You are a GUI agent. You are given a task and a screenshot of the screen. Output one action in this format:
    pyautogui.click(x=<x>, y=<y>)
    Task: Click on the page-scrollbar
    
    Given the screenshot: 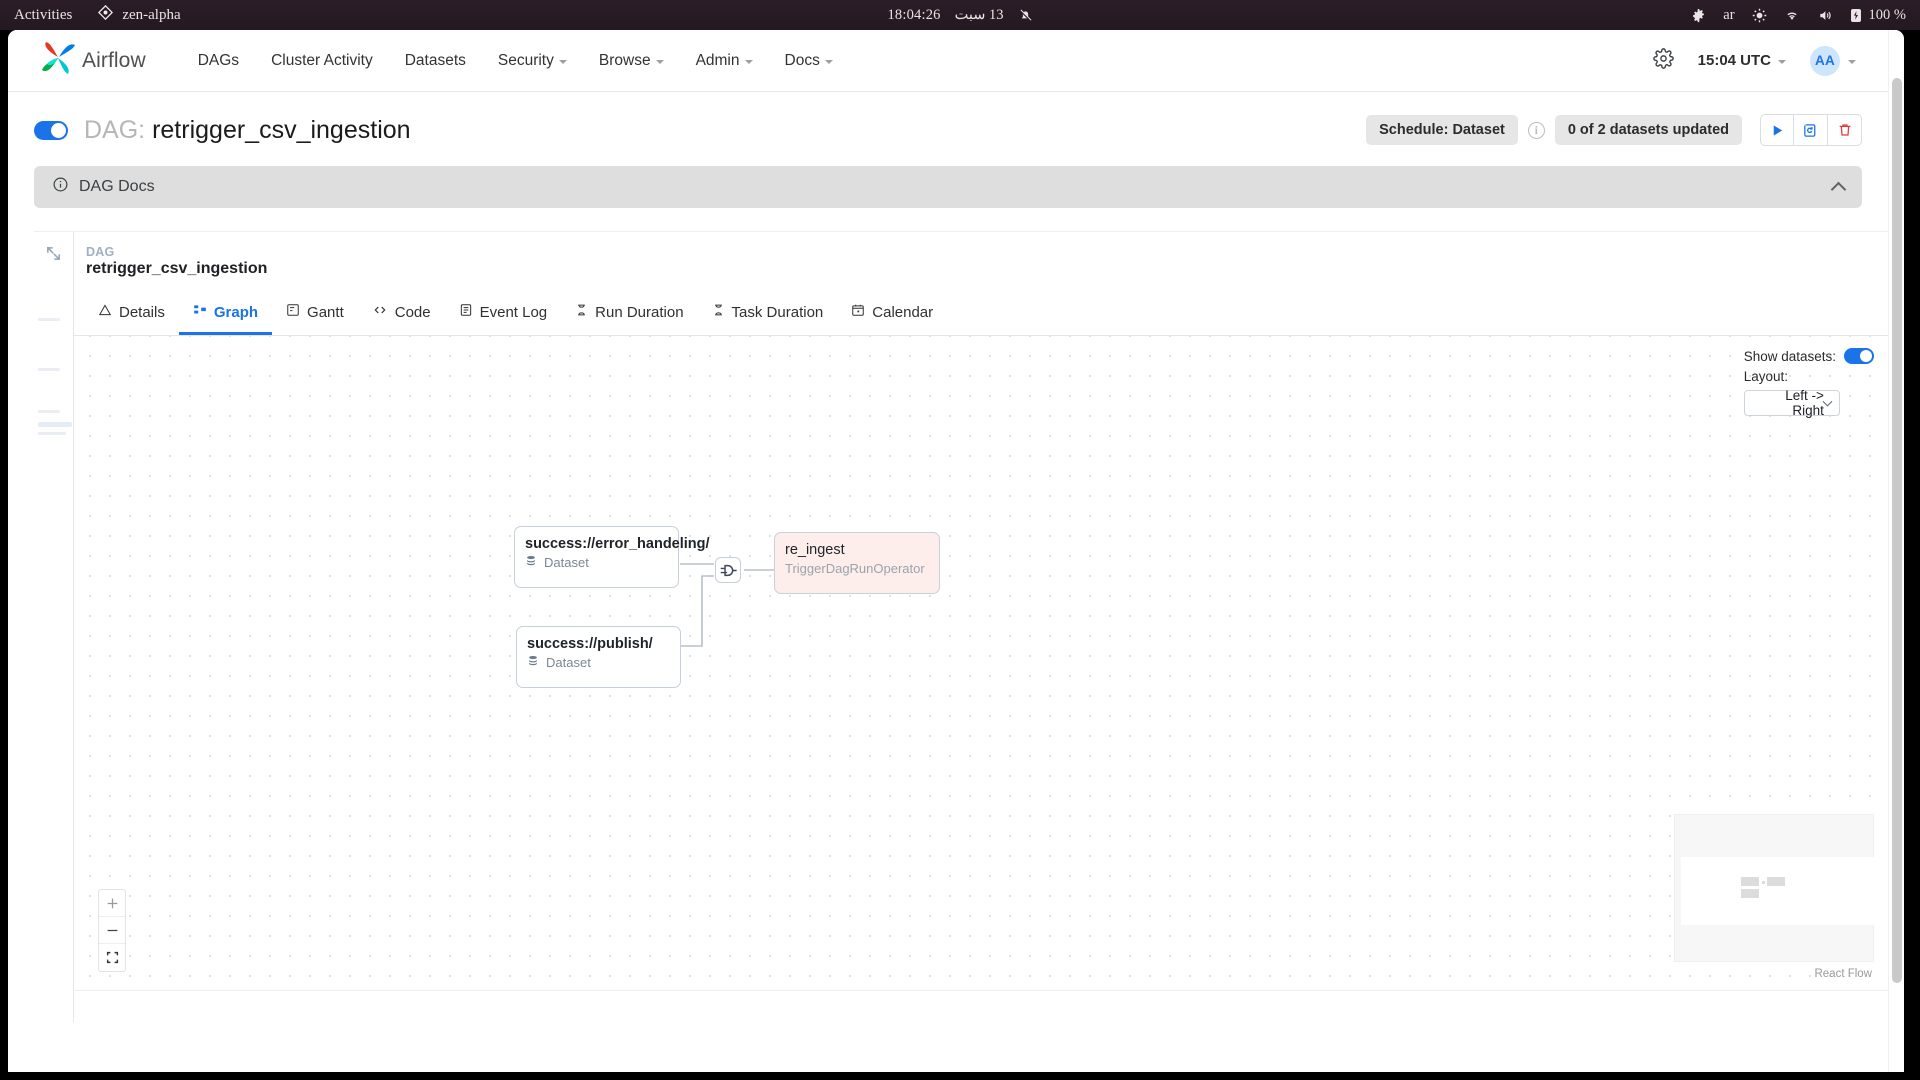 What is the action you would take?
    pyautogui.click(x=1896, y=551)
    